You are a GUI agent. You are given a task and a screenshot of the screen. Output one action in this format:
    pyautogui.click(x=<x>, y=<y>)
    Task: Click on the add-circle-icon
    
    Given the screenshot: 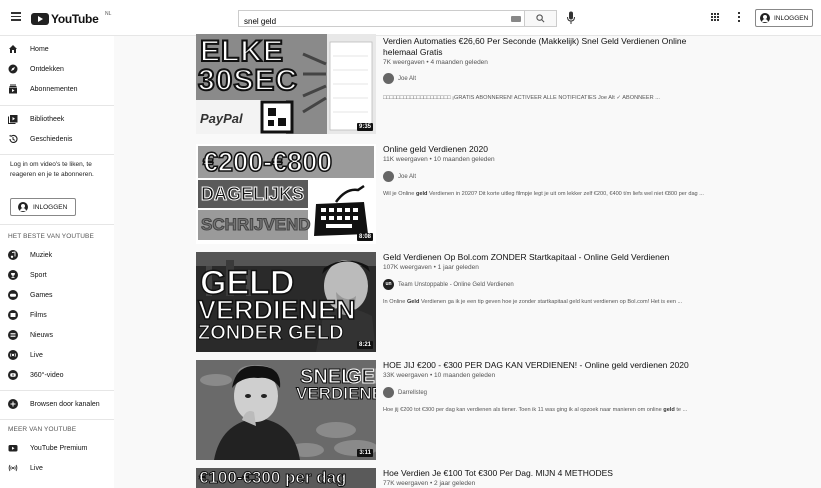 What is the action you would take?
    pyautogui.click(x=13, y=404)
    